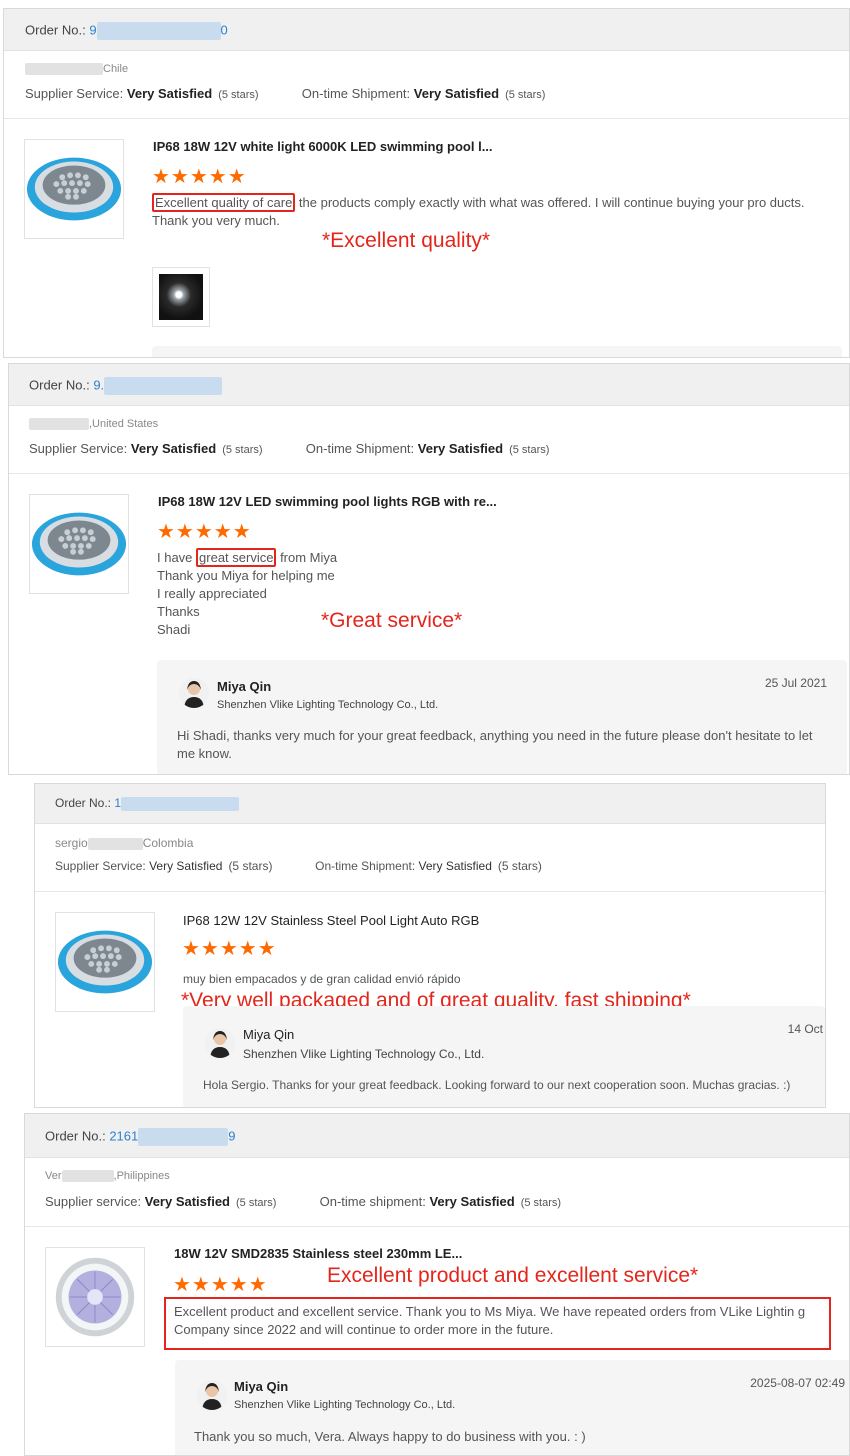 Image resolution: width=850 pixels, height=1456 pixels. Describe the element at coordinates (93, 424) in the screenshot. I see `buyer-location: ,United States` at that location.